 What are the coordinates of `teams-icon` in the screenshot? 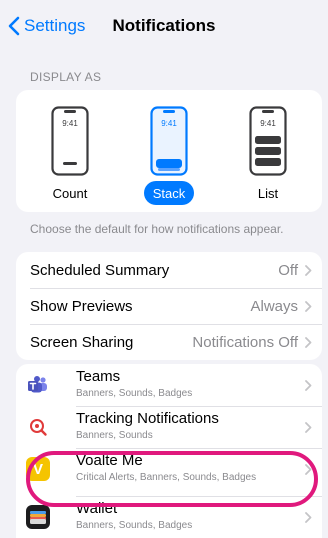 It's located at (38, 385).